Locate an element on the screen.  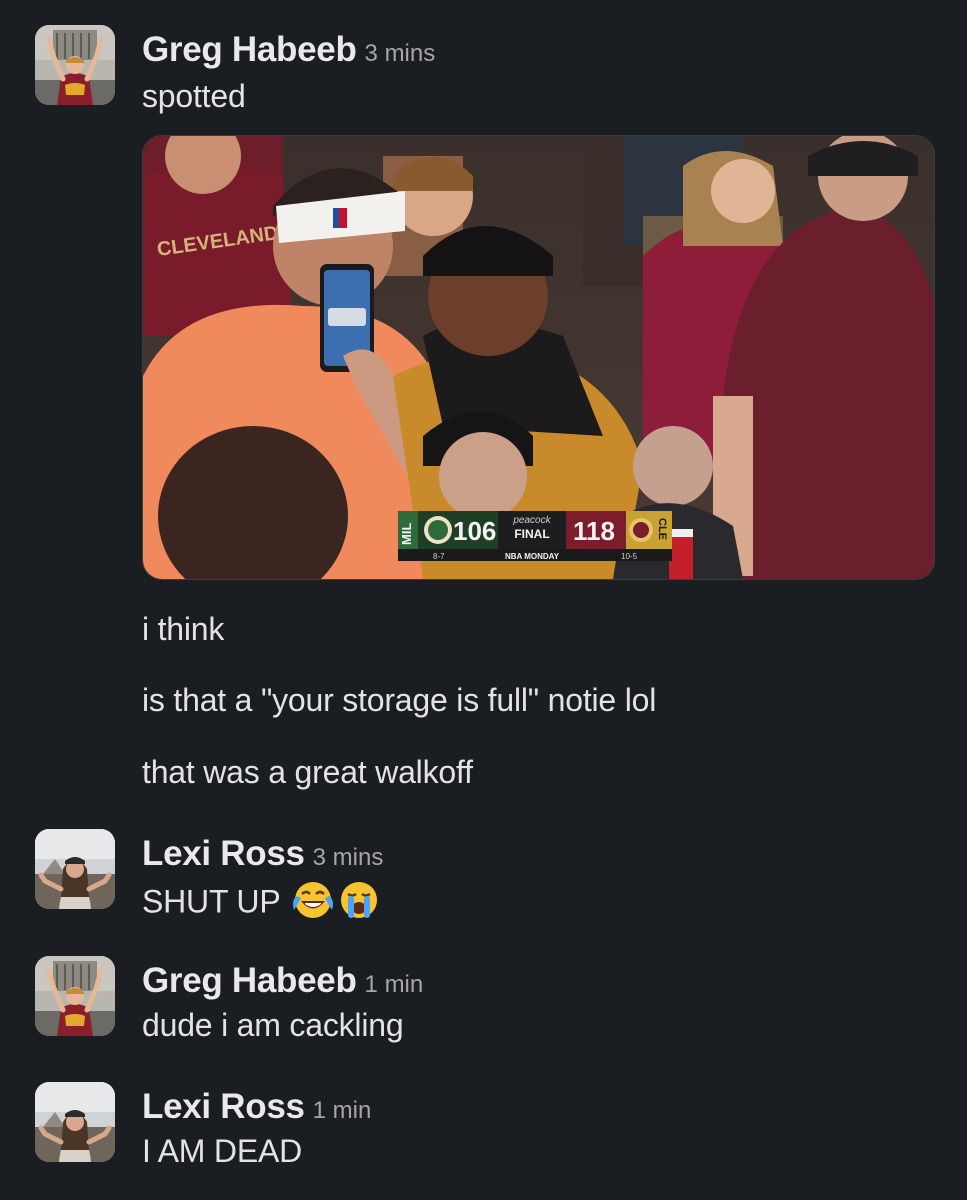
message-text: dude i am cackling is located at coordinates (273, 1025).